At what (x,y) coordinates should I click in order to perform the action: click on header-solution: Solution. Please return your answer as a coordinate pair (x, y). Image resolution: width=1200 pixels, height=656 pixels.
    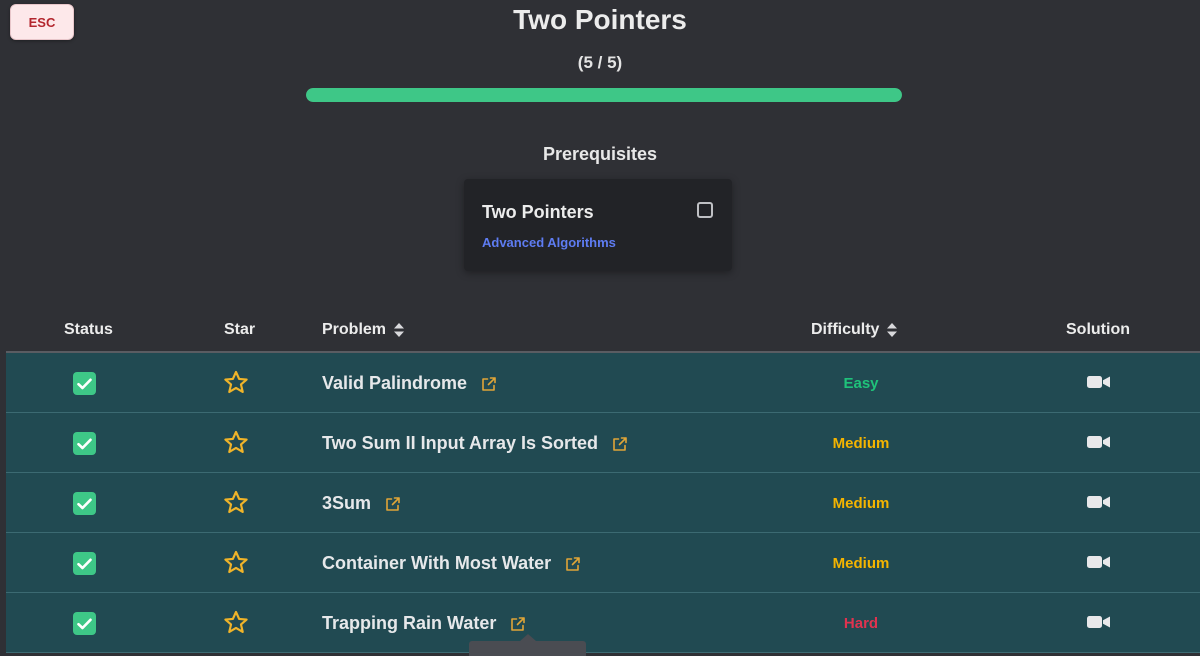
    Looking at the image, I should click on (1098, 330).